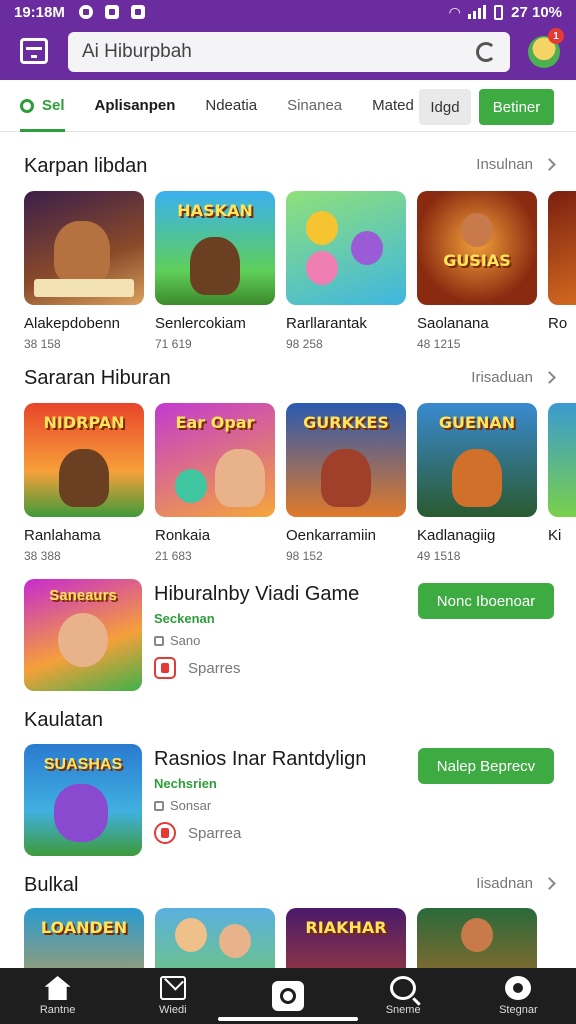 The height and width of the screenshot is (1024, 576). What do you see at coordinates (486, 766) in the screenshot?
I see `featured-action-button: Nalep Beprecv` at bounding box center [486, 766].